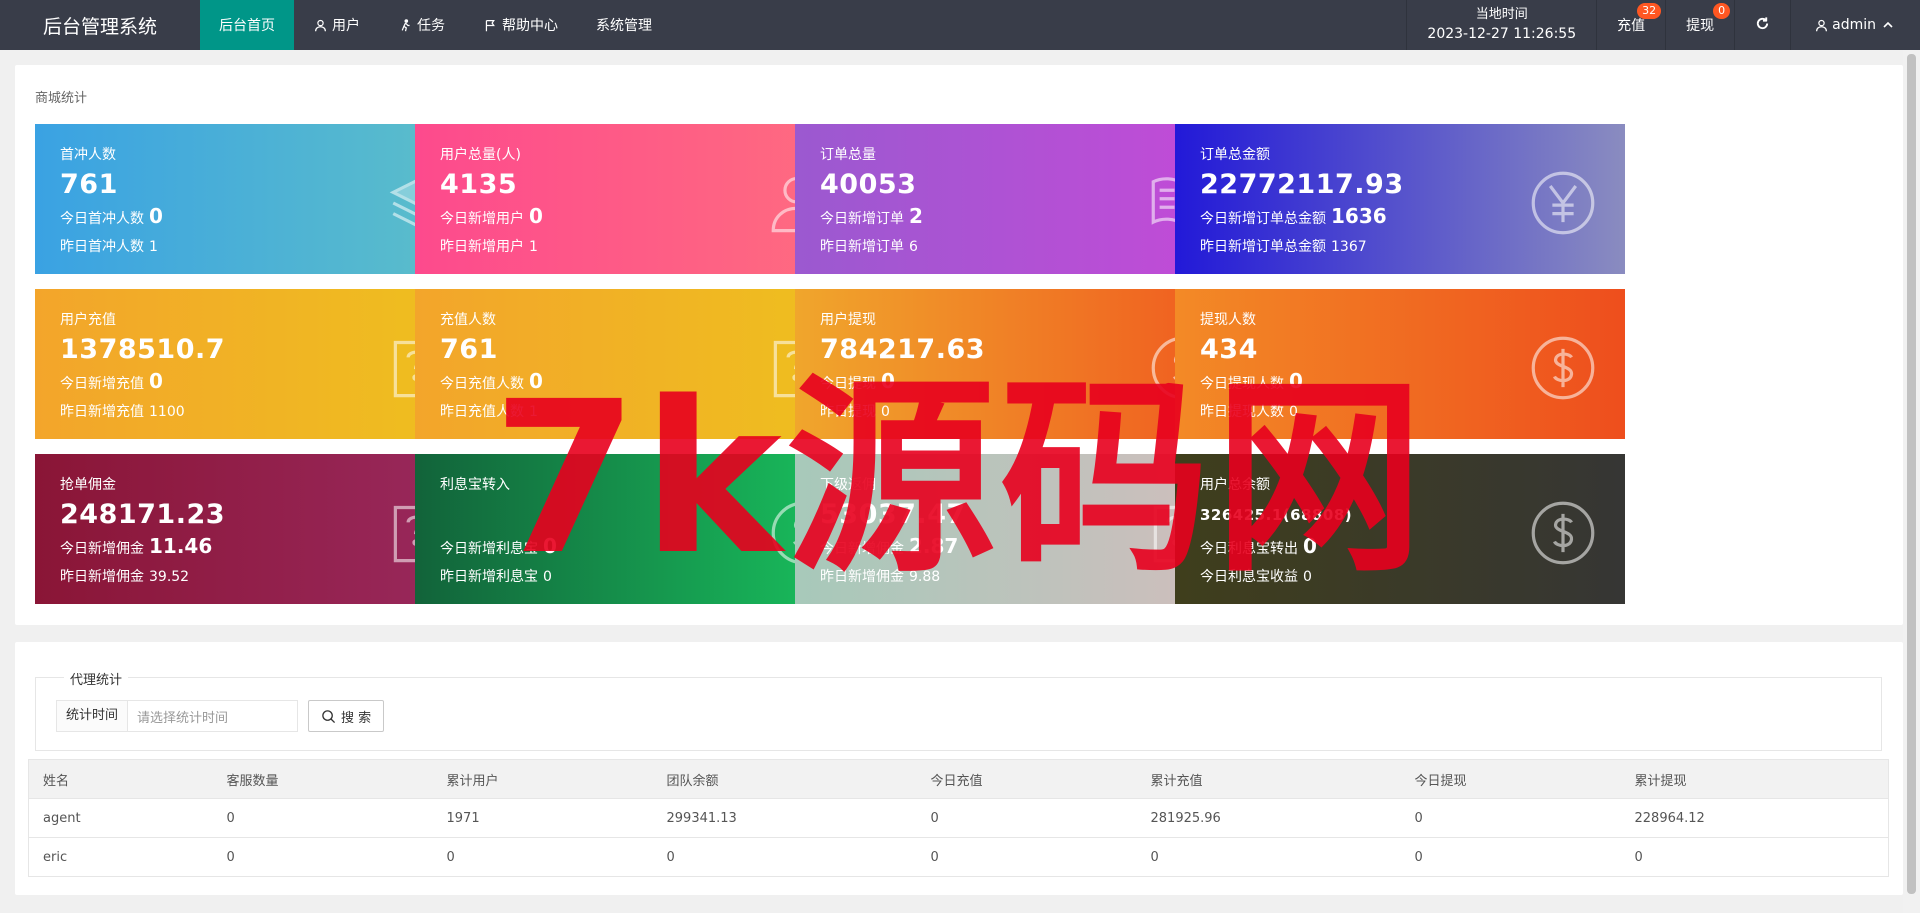  What do you see at coordinates (143, 349) in the screenshot?
I see `card-value: 1378510.7` at bounding box center [143, 349].